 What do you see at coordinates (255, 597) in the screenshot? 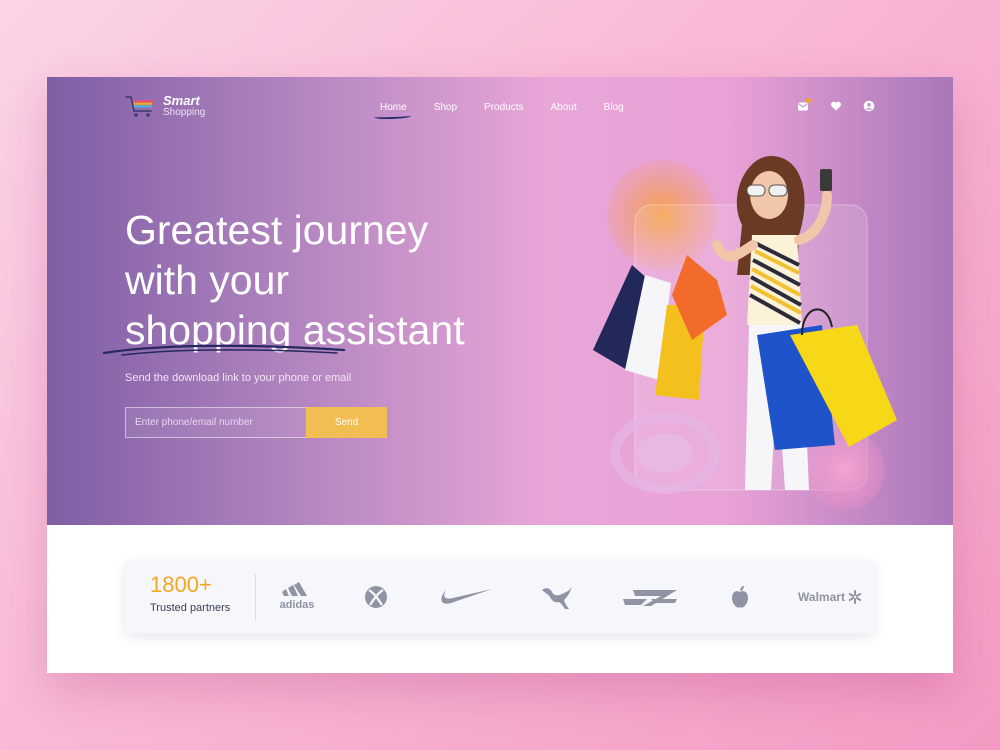
I see `divider` at bounding box center [255, 597].